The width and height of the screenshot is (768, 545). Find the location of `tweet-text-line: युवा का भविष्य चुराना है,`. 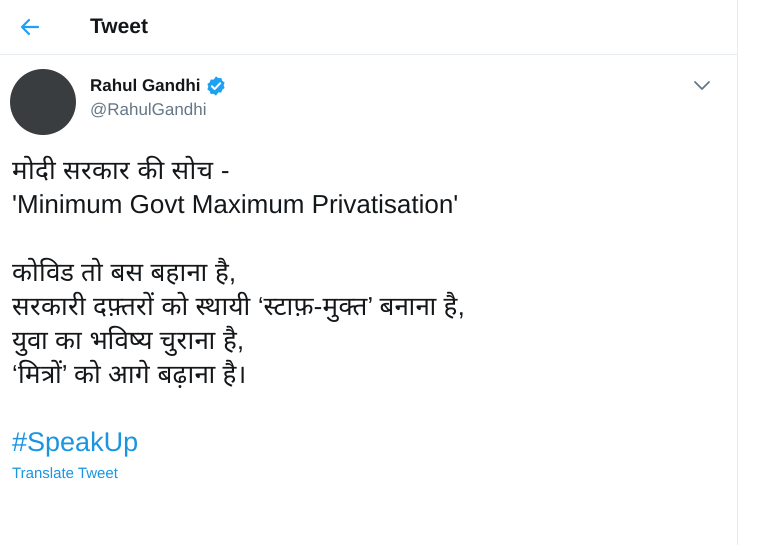

tweet-text-line: युवा का भविष्य चुराना है, is located at coordinates (128, 340).